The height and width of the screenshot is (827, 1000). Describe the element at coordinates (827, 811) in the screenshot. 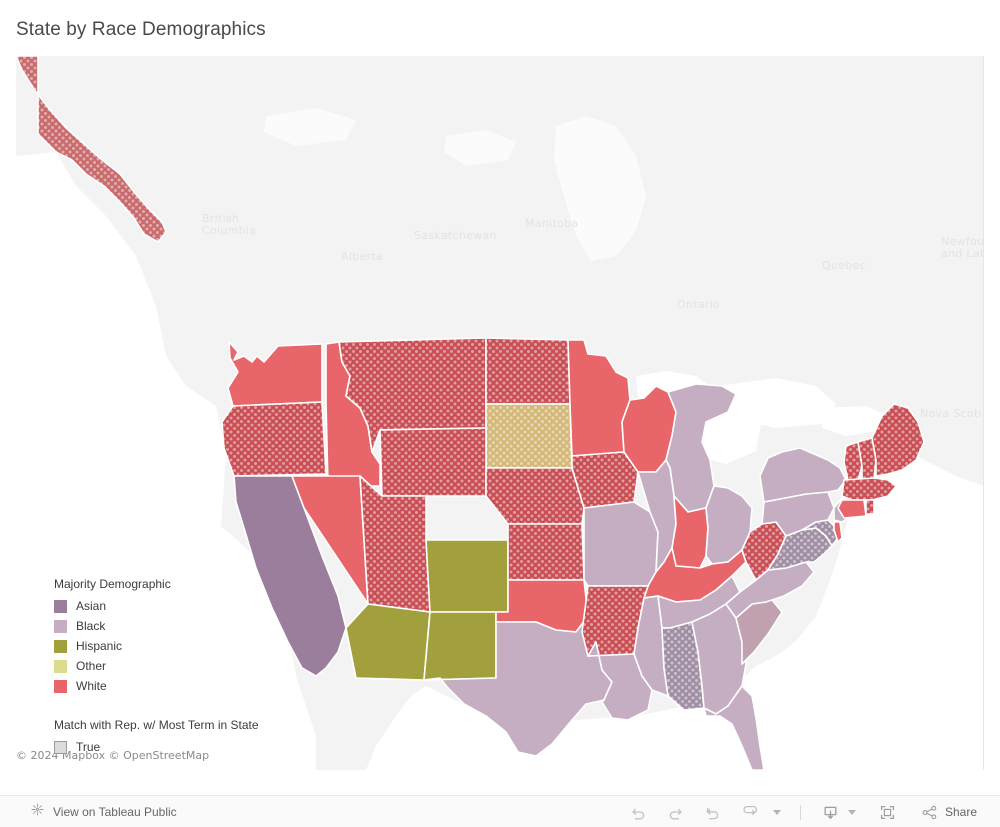

I see `download-button` at that location.